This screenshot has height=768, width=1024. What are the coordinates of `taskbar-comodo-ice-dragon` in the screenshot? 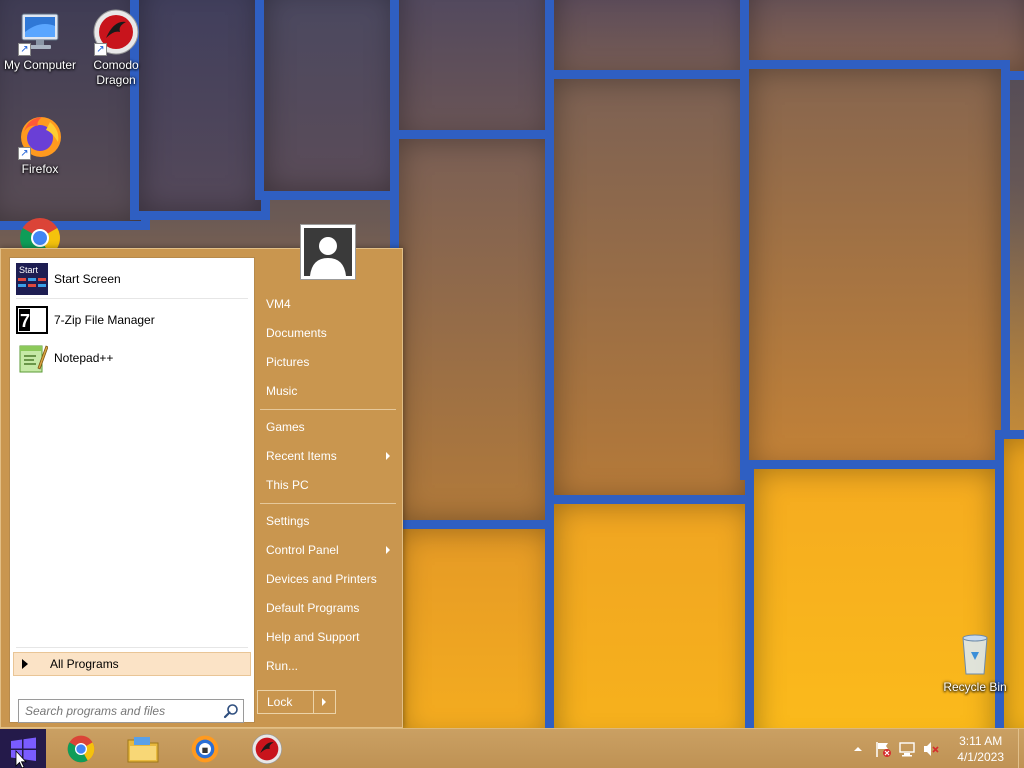 It's located at (205, 749).